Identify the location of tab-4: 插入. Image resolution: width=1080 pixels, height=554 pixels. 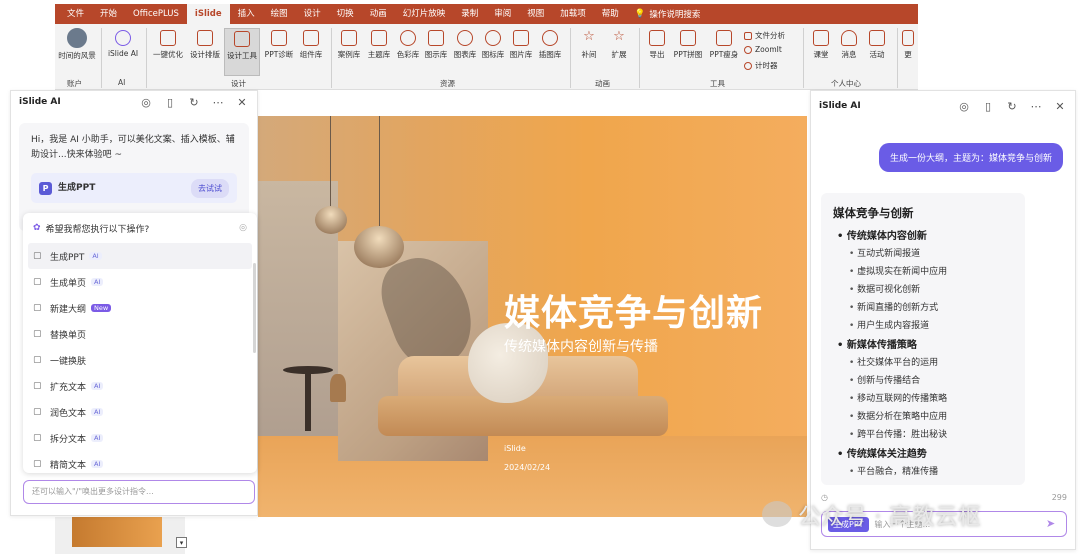
(246, 14).